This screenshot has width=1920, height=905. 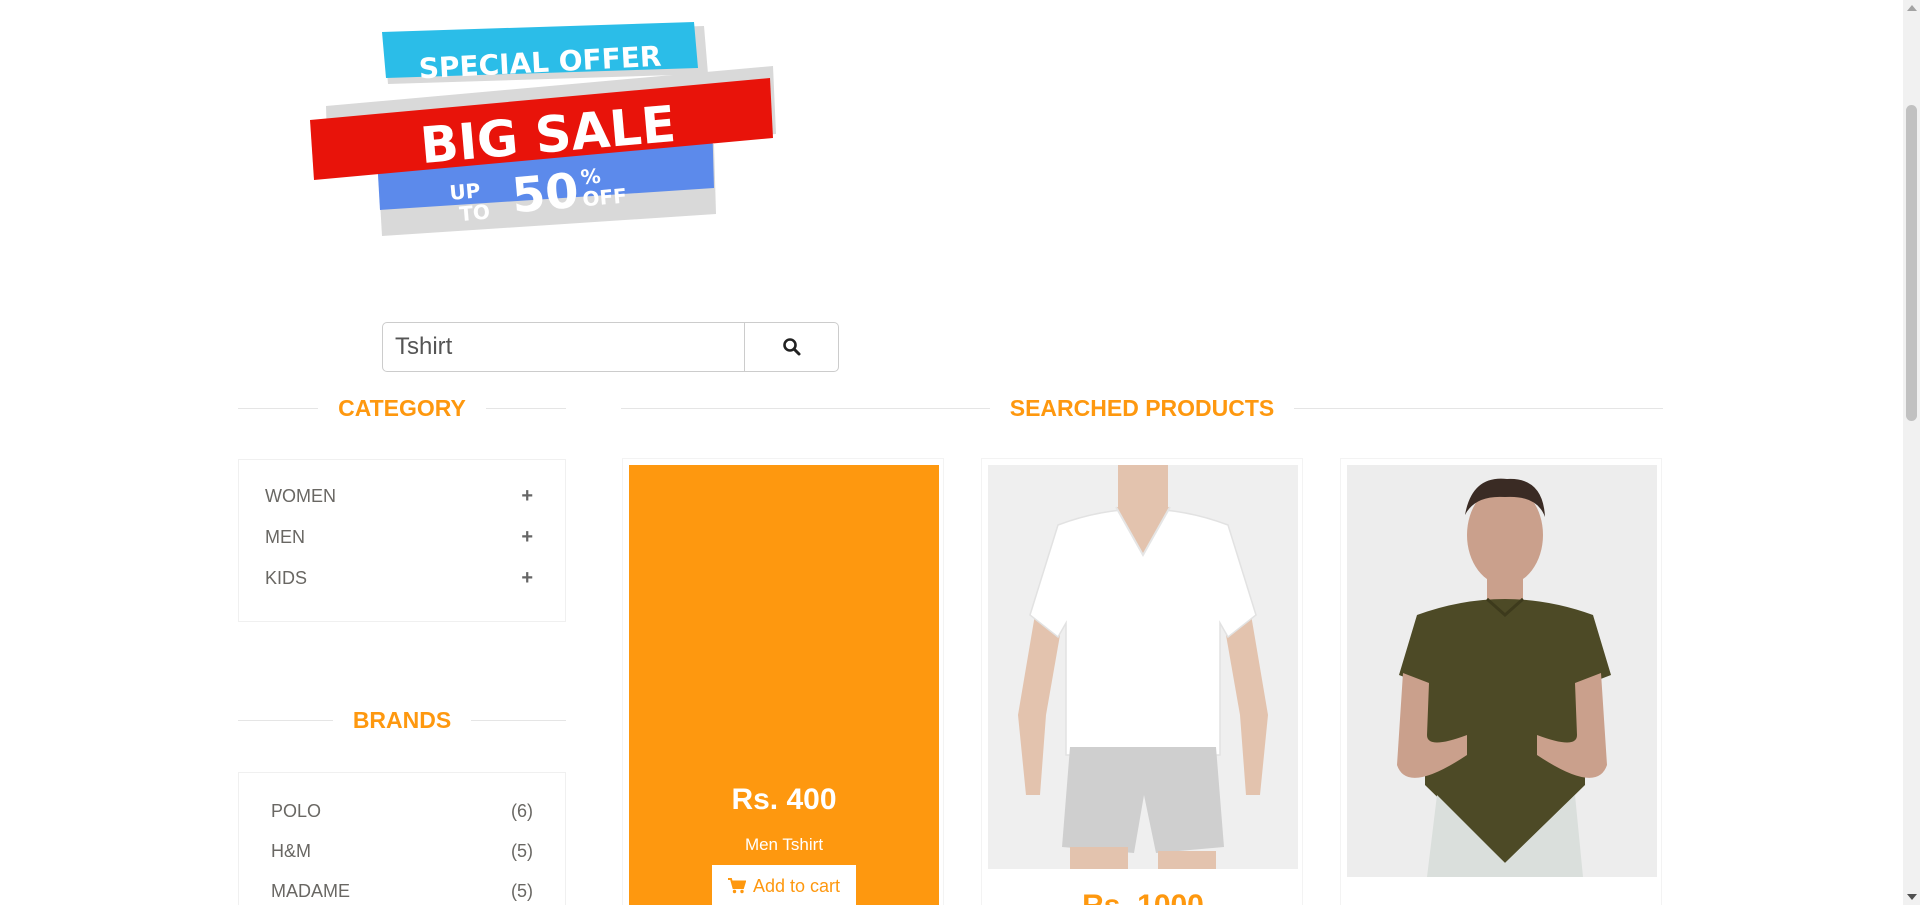 I want to click on category-item-men: MEN +, so click(x=402, y=537).